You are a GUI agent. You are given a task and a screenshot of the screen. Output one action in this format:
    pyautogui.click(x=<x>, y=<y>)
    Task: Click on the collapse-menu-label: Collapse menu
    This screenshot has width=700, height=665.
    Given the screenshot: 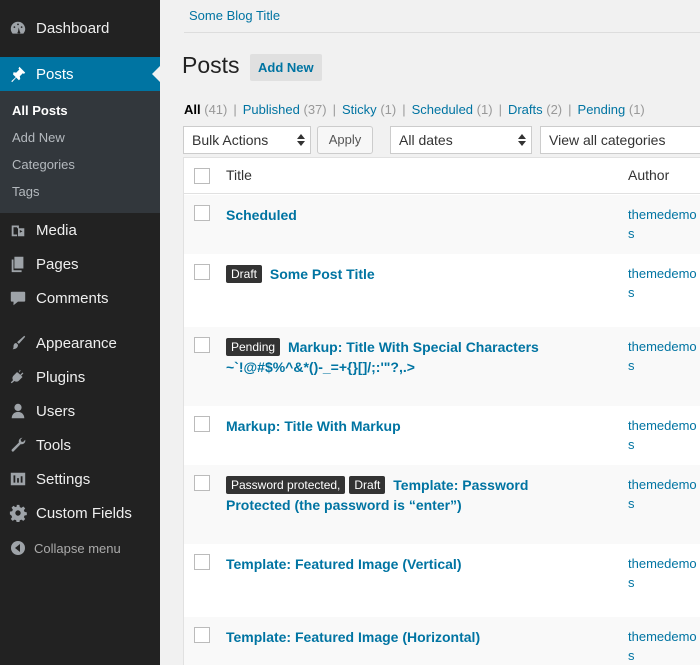 What is the action you would take?
    pyautogui.click(x=77, y=548)
    